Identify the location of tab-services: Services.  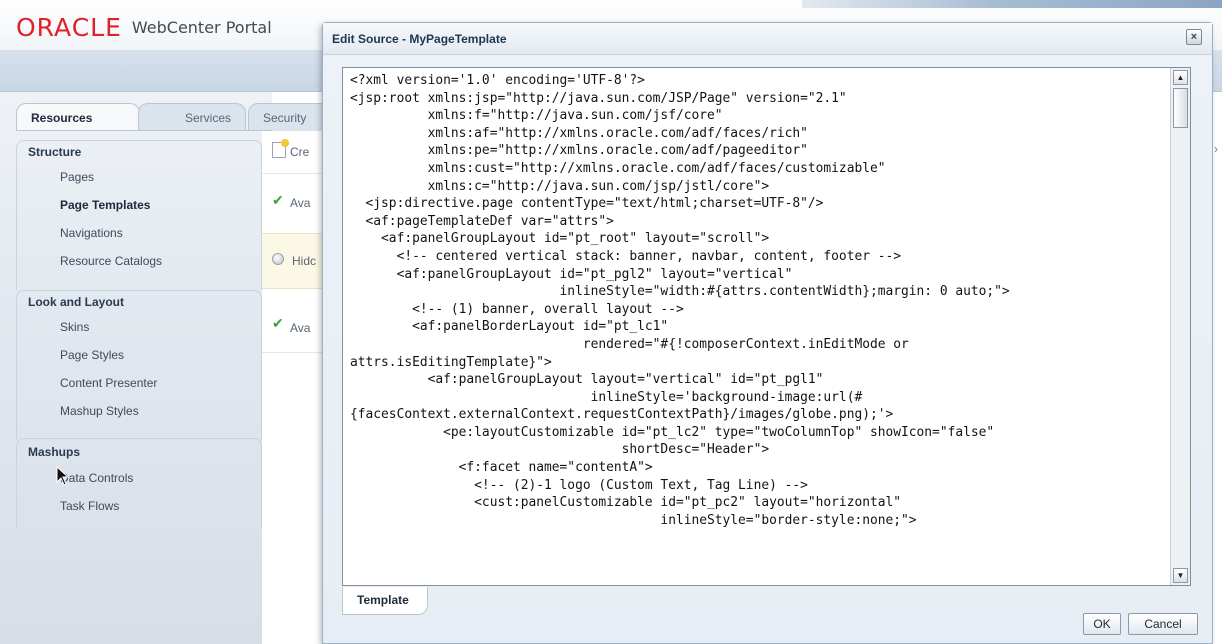
(192, 117).